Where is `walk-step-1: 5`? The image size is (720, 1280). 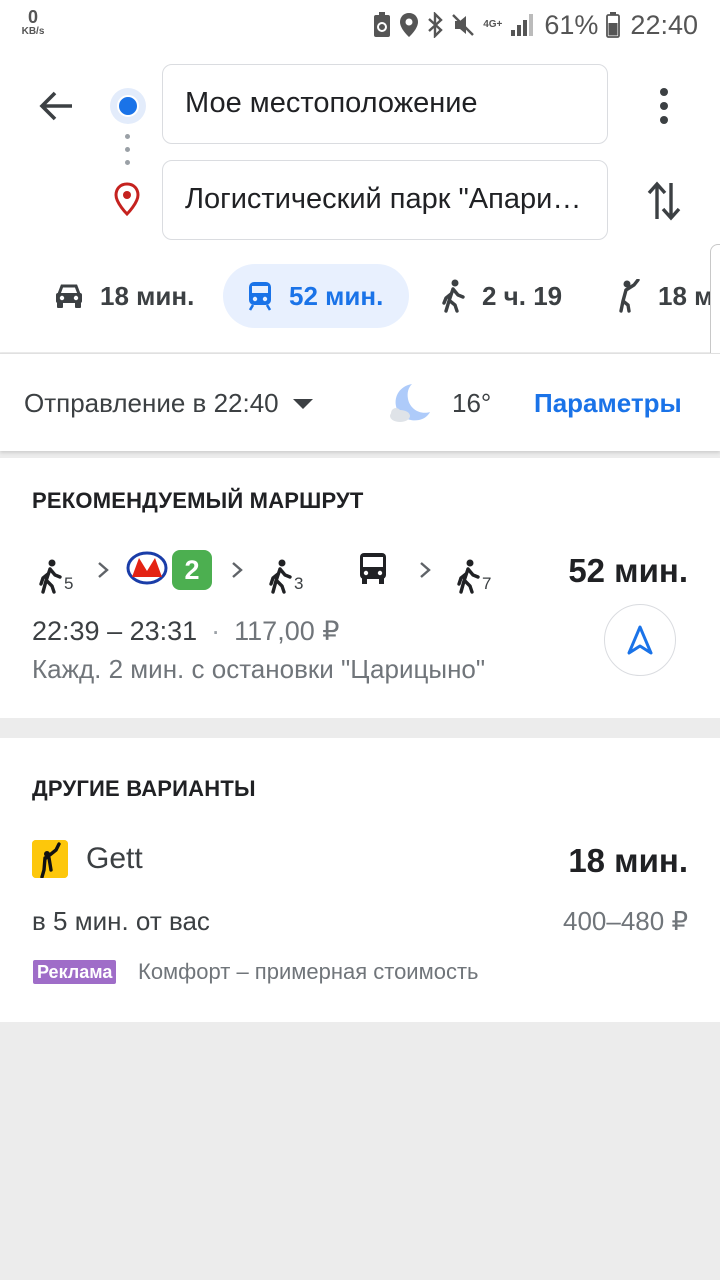 walk-step-1: 5 is located at coordinates (55, 572).